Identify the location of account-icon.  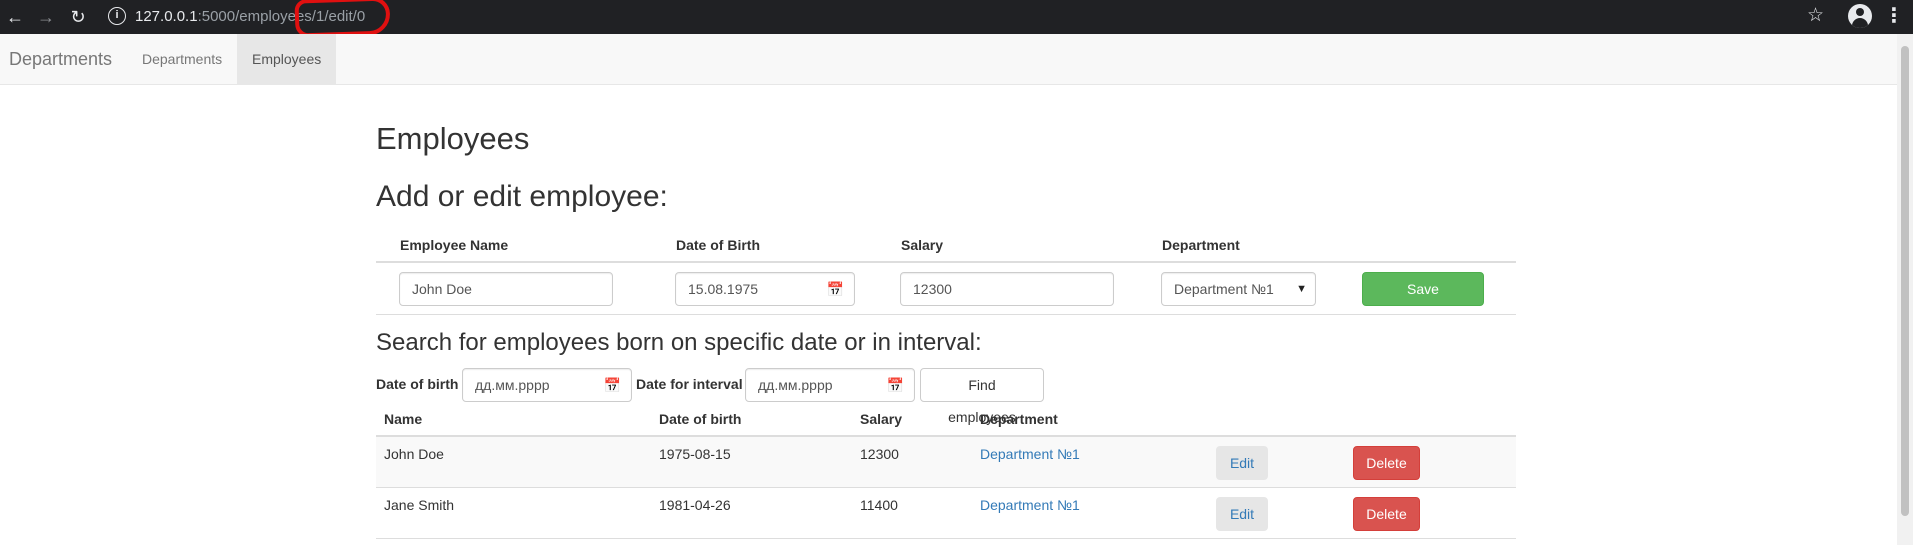
(1860, 16).